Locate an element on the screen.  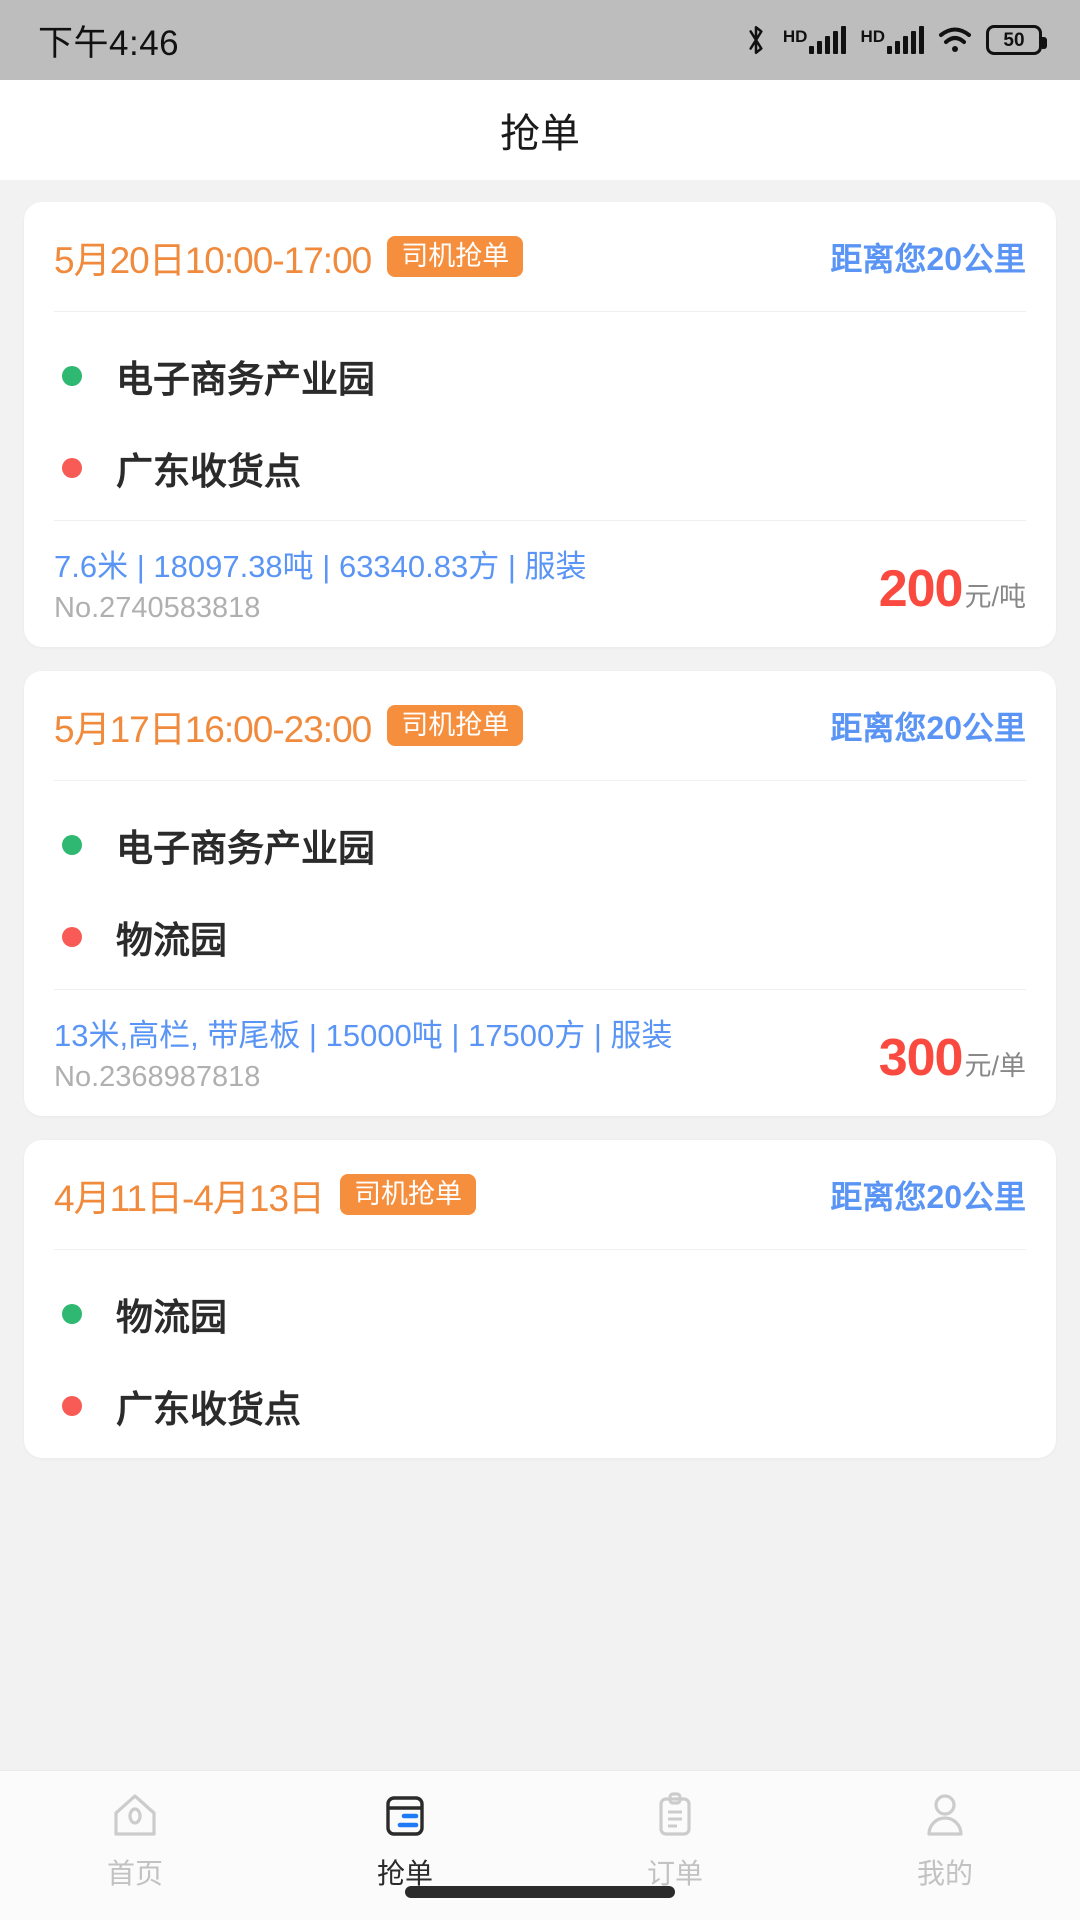
home-indicator-wrap is located at coordinates (540, 1892).